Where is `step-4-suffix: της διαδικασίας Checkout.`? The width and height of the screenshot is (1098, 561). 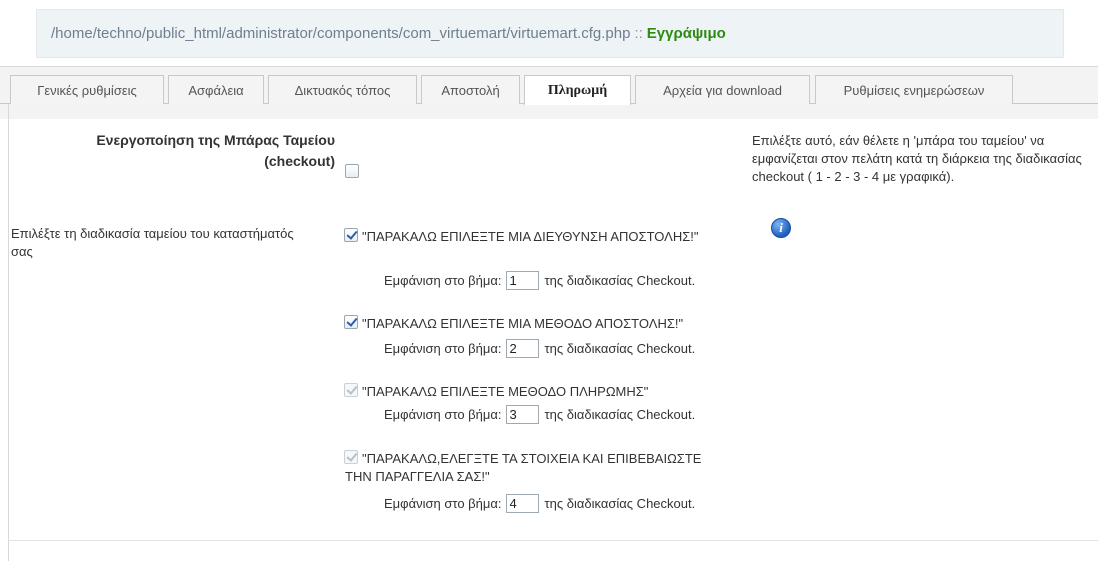
step-4-suffix: της διαδικασίας Checkout. is located at coordinates (620, 503).